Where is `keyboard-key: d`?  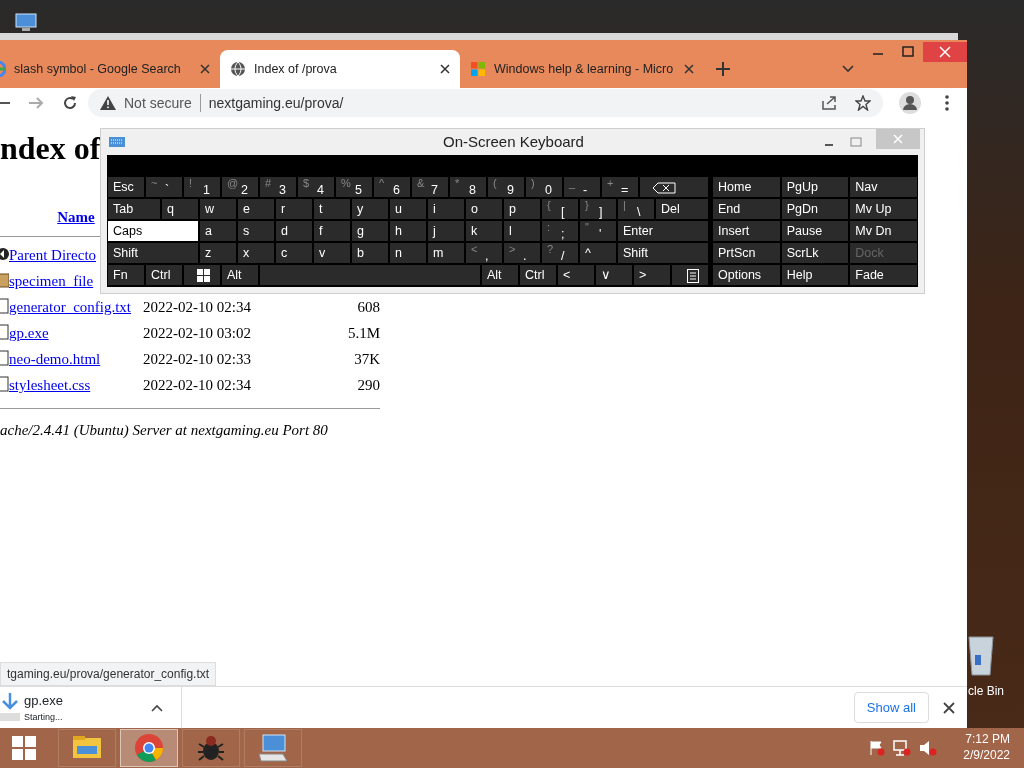 keyboard-key: d is located at coordinates (294, 231).